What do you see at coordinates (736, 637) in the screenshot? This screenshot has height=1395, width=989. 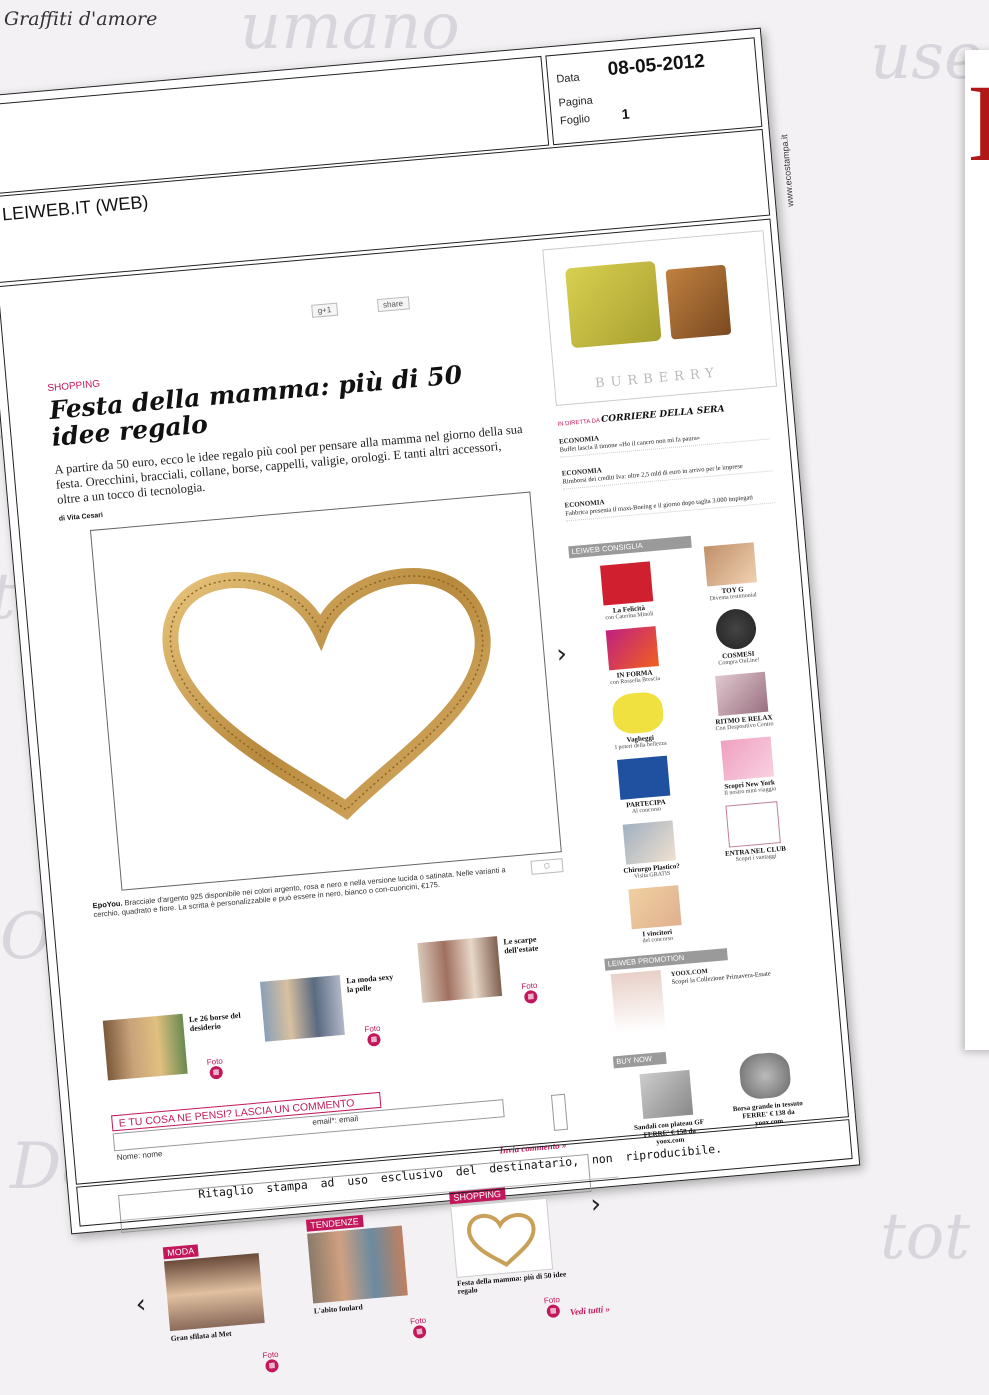 I see `consiglia-item: COSMESI Compra OnLine!` at bounding box center [736, 637].